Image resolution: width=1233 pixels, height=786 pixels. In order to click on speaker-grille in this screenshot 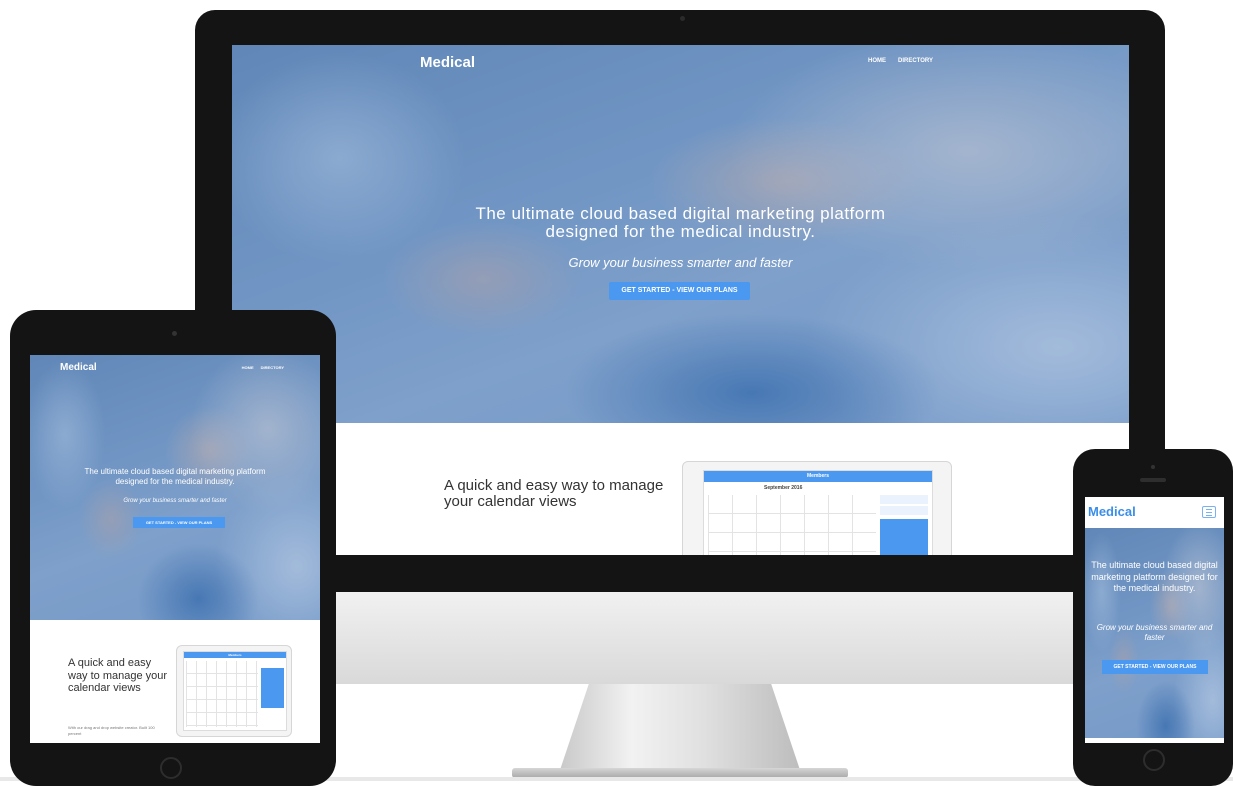, I will do `click(1153, 480)`.